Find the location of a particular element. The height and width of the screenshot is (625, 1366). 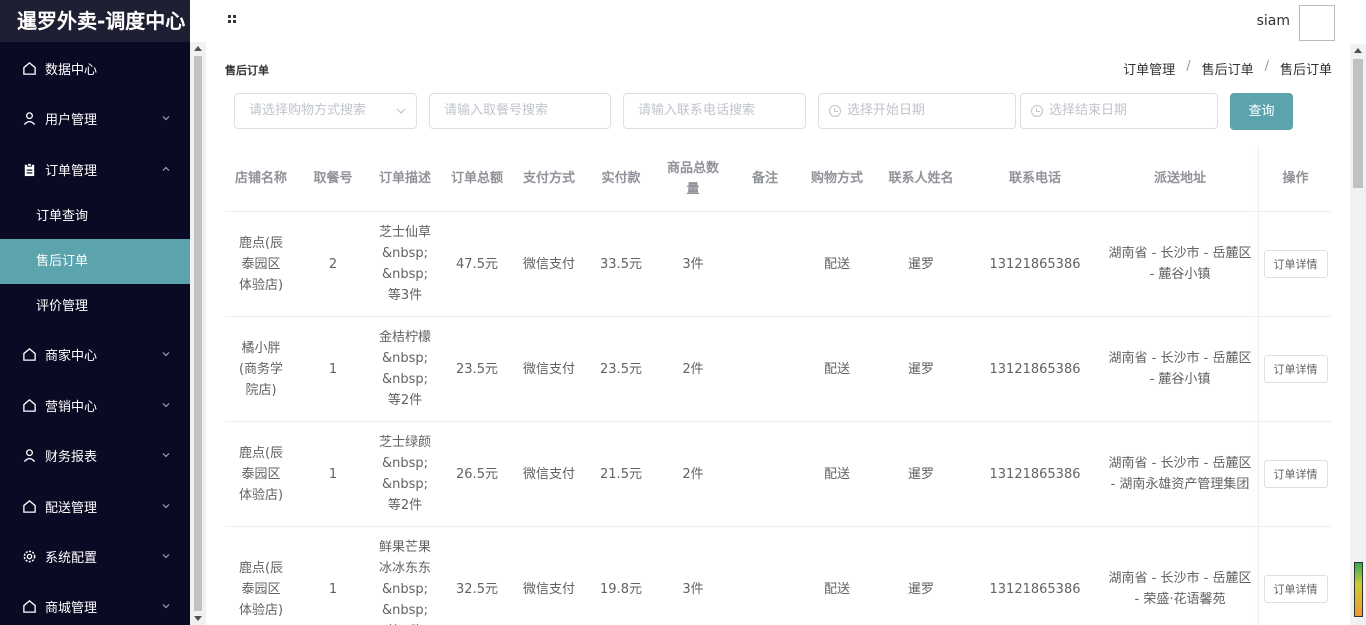

column-header: 操作 is located at coordinates (1295, 178).